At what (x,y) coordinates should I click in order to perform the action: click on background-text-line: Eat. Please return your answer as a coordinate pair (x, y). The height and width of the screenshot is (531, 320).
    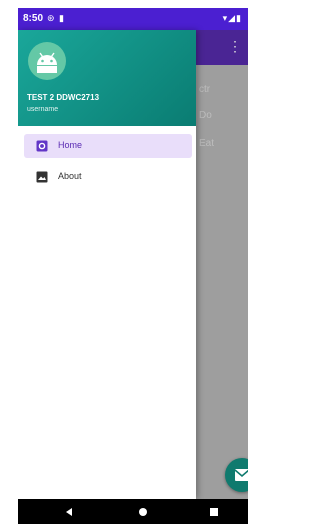
    Looking at the image, I should click on (207, 143).